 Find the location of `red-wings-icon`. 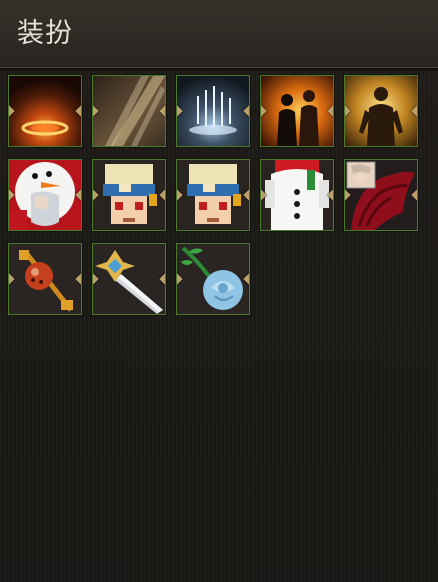

red-wings-icon is located at coordinates (381, 195).